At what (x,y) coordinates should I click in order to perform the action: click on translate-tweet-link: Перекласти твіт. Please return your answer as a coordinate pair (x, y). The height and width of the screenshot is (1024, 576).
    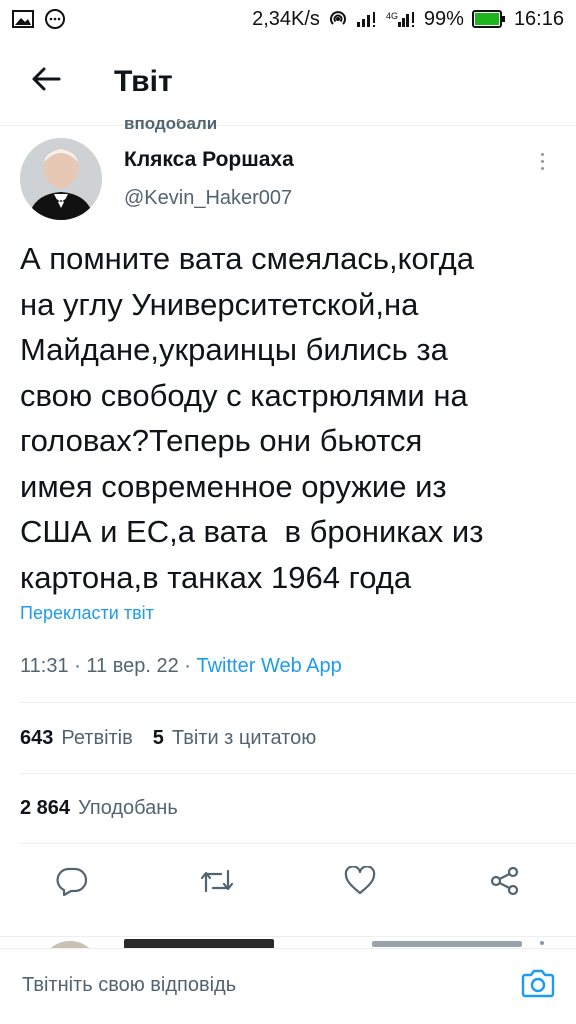
    Looking at the image, I should click on (87, 613).